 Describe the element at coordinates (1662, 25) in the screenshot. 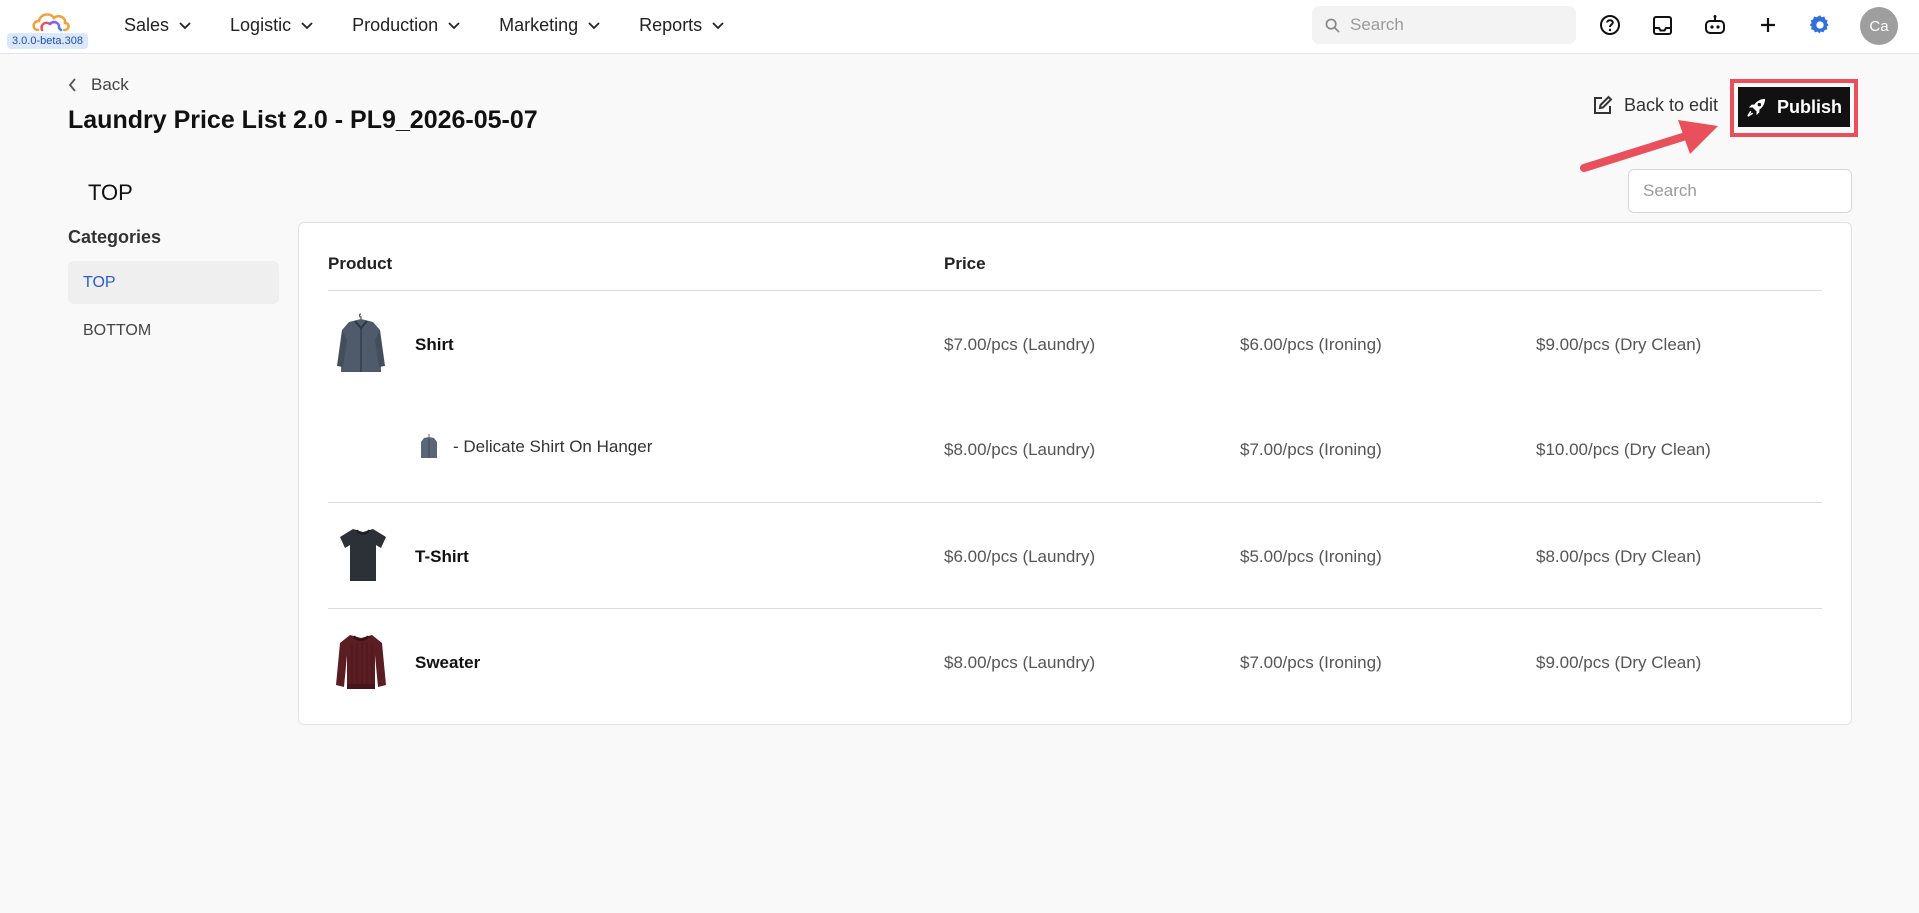

I see `inbox-icon` at that location.